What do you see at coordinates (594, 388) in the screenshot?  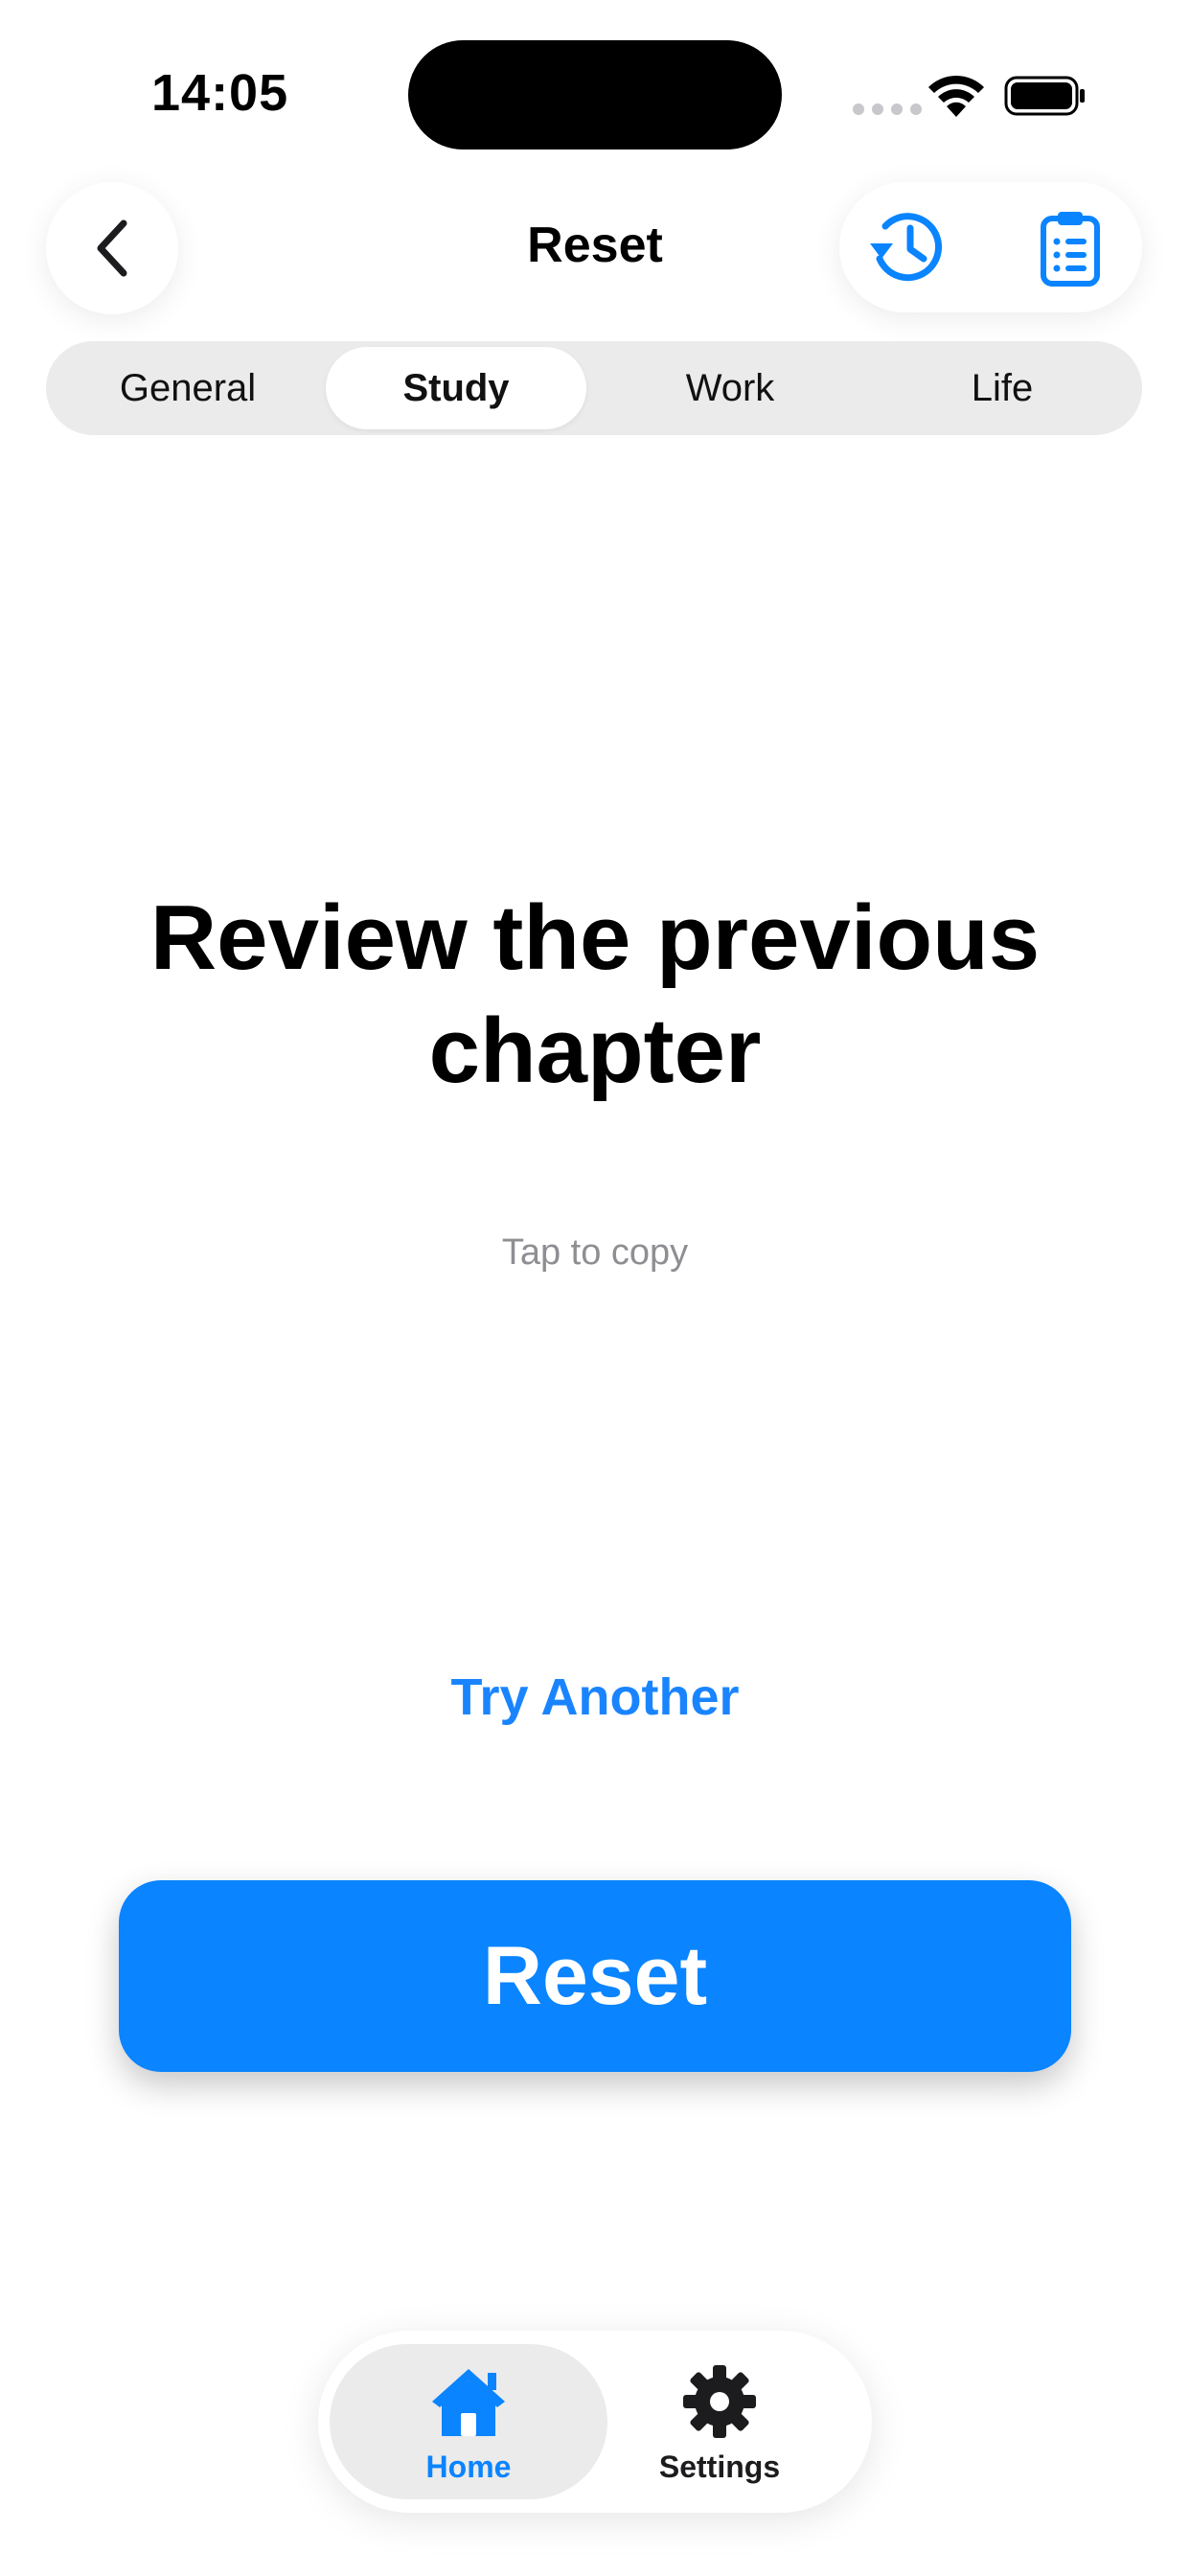 I see `category-segmented-control: General Study Work Life` at bounding box center [594, 388].